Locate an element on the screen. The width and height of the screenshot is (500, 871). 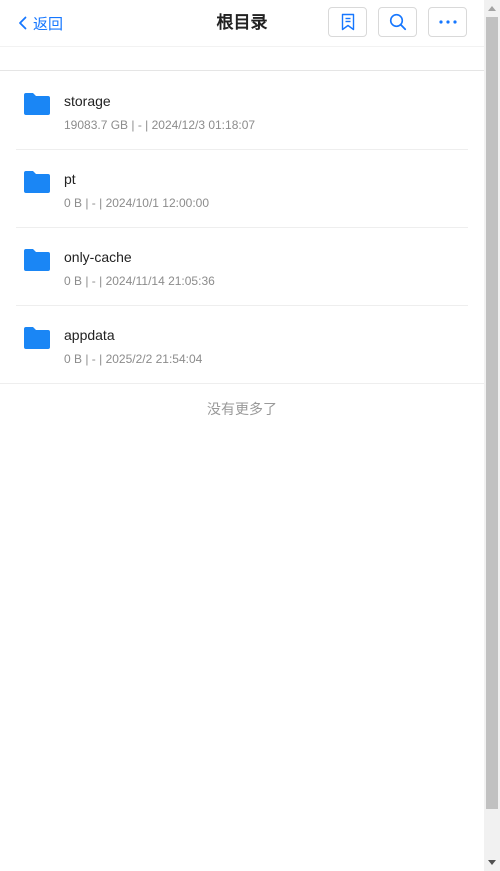
item-meta: 0 B | - | 2025/2/2 21:54:04 is located at coordinates (133, 359).